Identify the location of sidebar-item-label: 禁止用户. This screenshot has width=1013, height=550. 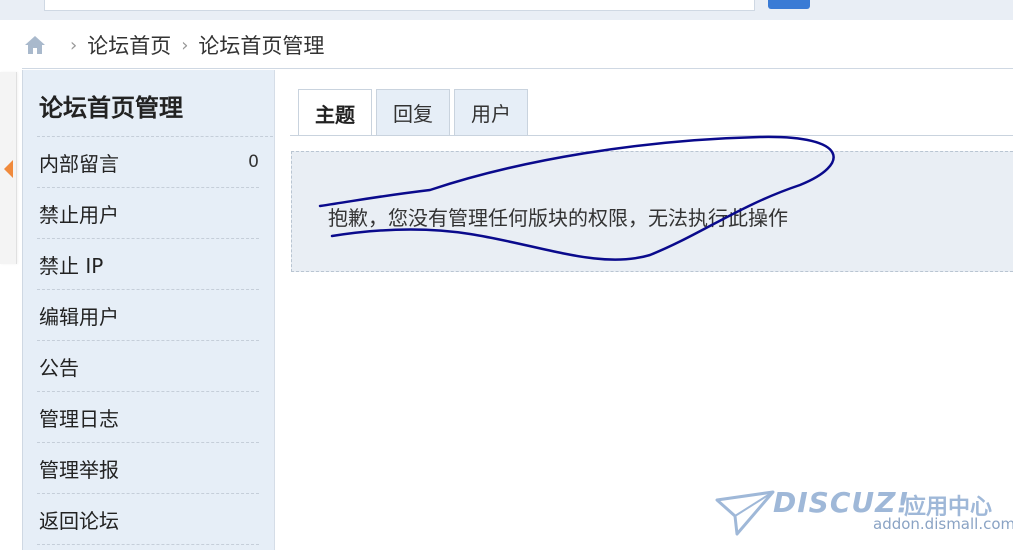
(79, 214).